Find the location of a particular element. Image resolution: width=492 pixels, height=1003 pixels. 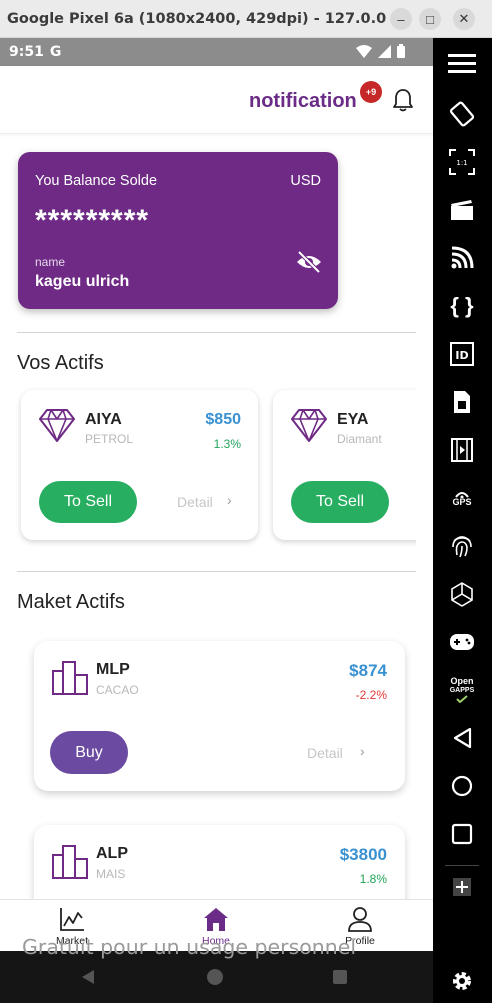

film-icon is located at coordinates (462, 450).